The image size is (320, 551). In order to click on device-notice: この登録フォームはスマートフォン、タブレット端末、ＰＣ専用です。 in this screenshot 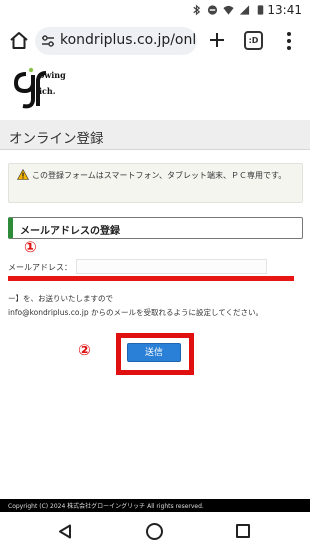, I will do `click(155, 183)`.